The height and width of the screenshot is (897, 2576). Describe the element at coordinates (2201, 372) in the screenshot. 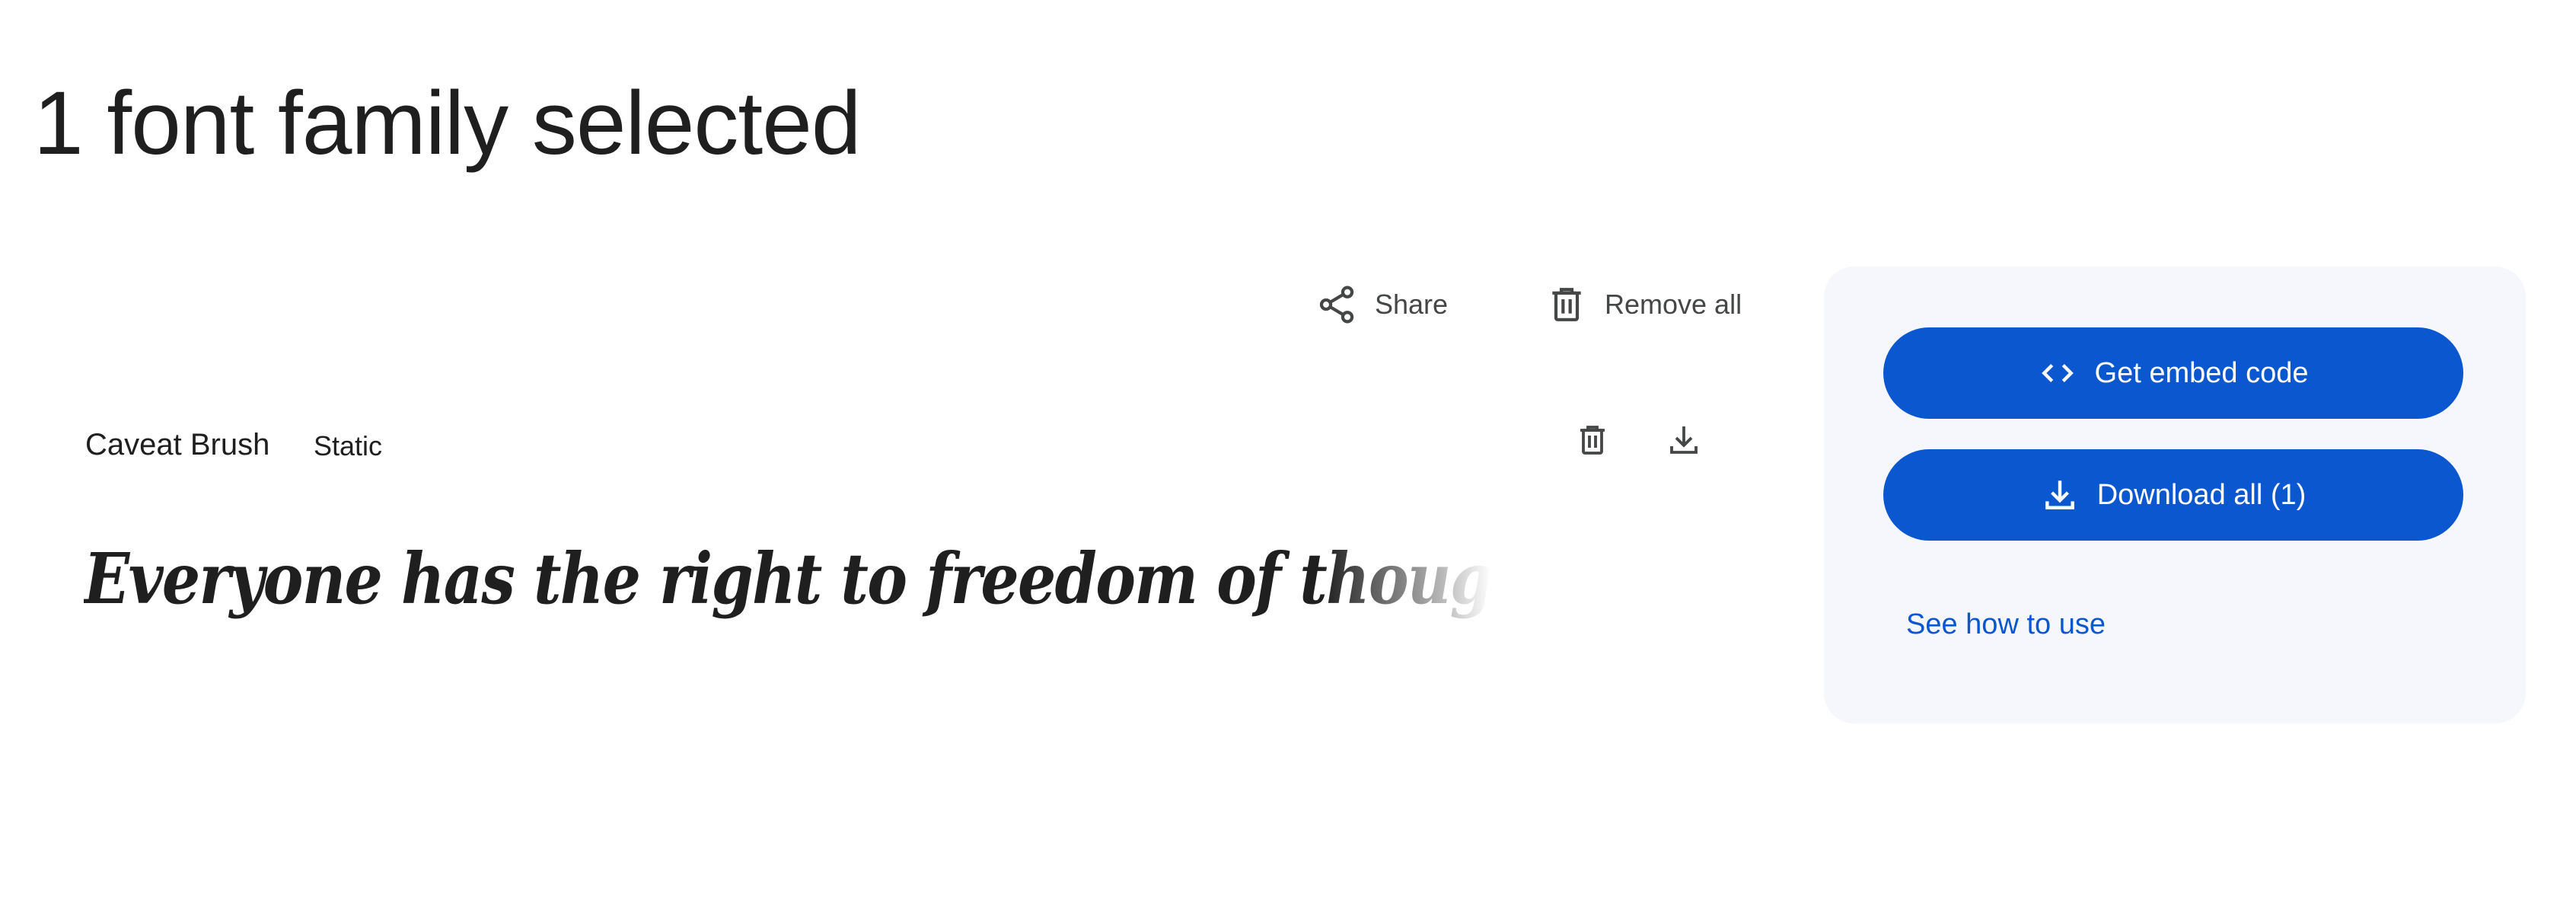

I see `get-embed-code-label: Get embed code` at that location.